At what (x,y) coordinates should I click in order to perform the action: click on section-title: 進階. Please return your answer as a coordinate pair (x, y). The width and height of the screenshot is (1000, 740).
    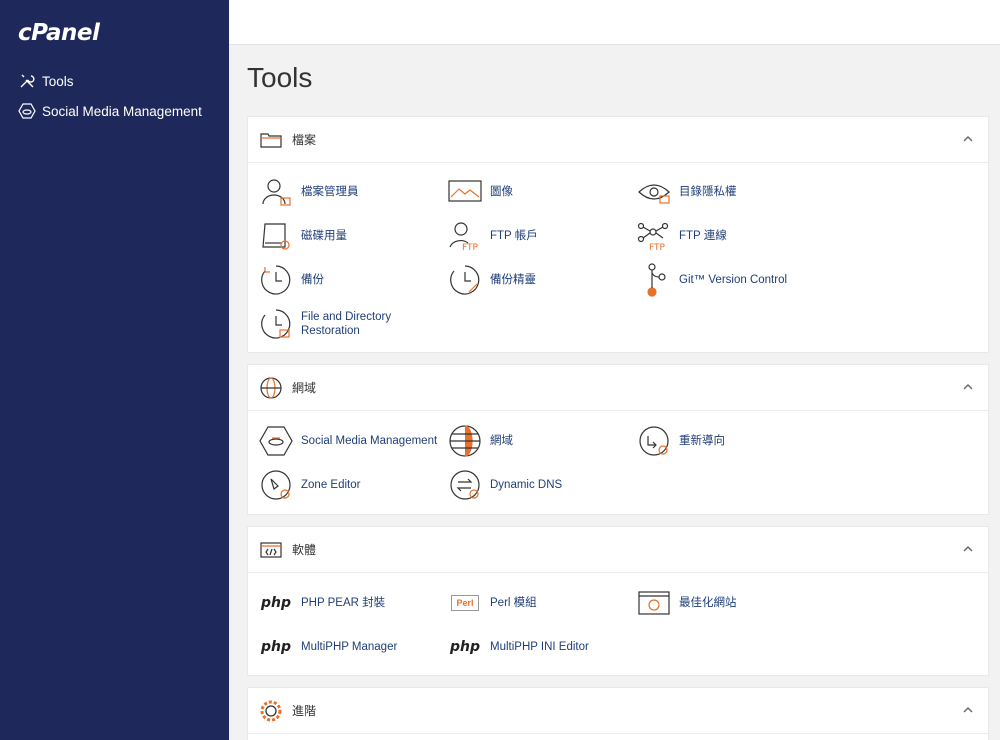
    Looking at the image, I should click on (304, 711).